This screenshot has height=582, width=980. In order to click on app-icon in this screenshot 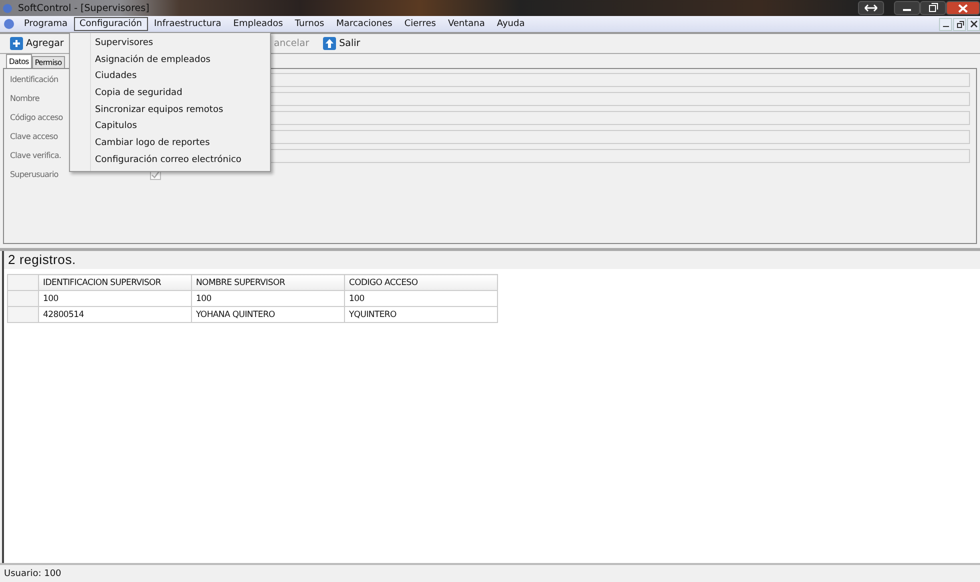, I will do `click(7, 8)`.